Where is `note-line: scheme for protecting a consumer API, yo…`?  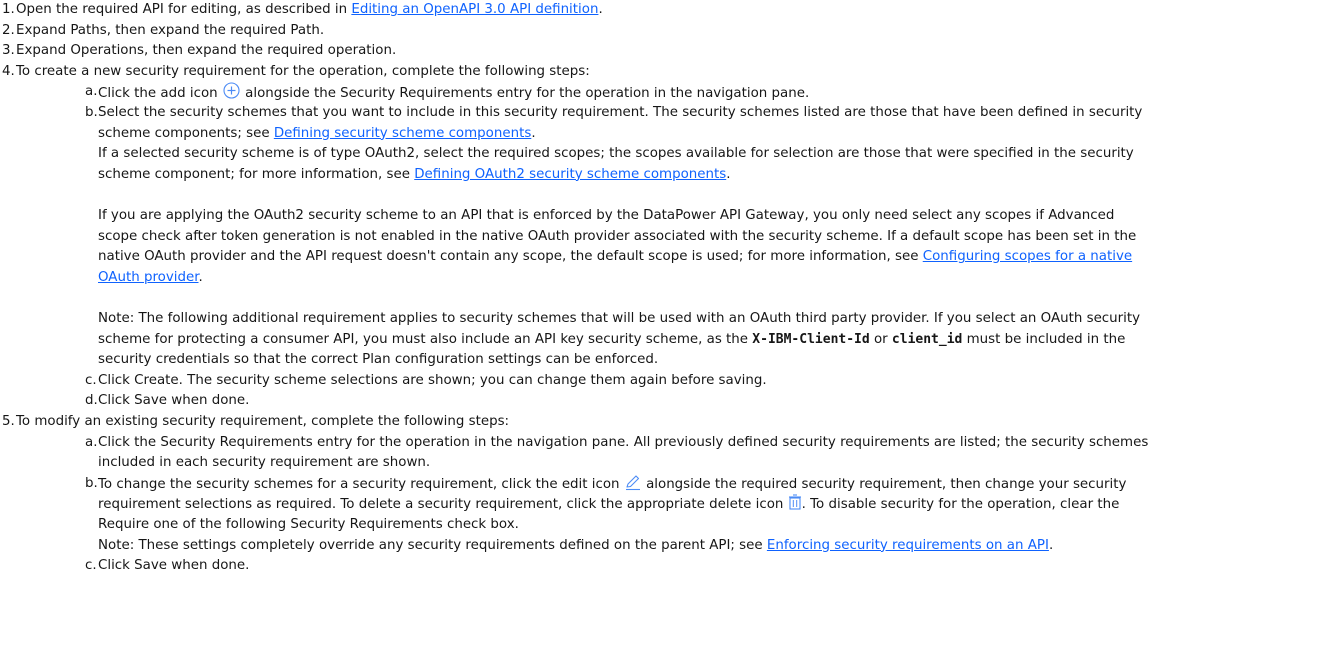 note-line: scheme for protecting a consumer API, yo… is located at coordinates (612, 339).